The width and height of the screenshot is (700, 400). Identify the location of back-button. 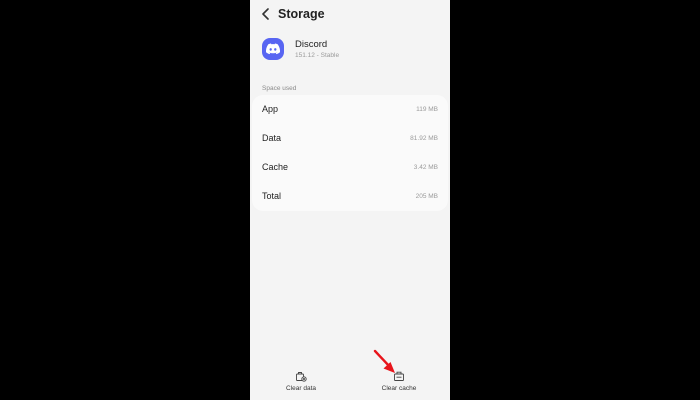
(266, 14).